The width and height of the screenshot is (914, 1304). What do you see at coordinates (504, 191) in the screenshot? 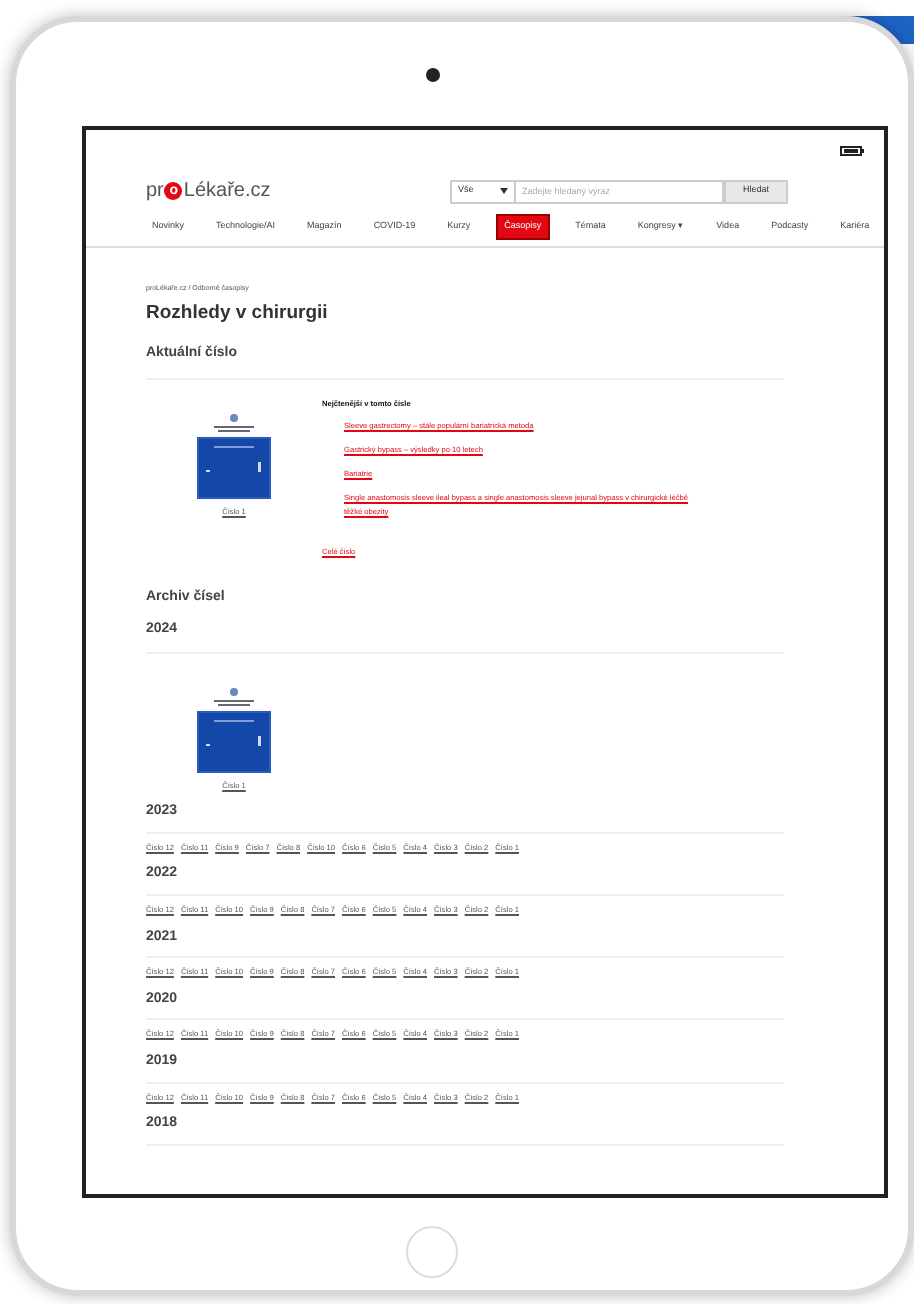
I see `caret-icon` at bounding box center [504, 191].